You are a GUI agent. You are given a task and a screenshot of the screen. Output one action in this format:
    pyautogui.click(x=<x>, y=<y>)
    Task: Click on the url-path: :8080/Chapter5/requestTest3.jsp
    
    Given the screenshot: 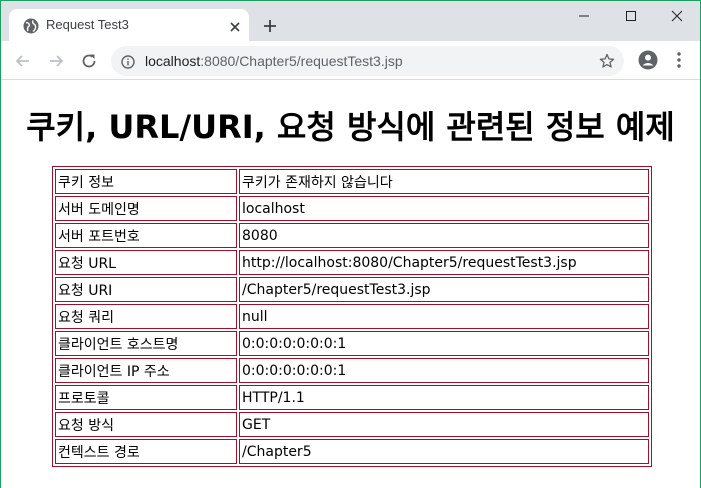 What is the action you would take?
    pyautogui.click(x=301, y=61)
    